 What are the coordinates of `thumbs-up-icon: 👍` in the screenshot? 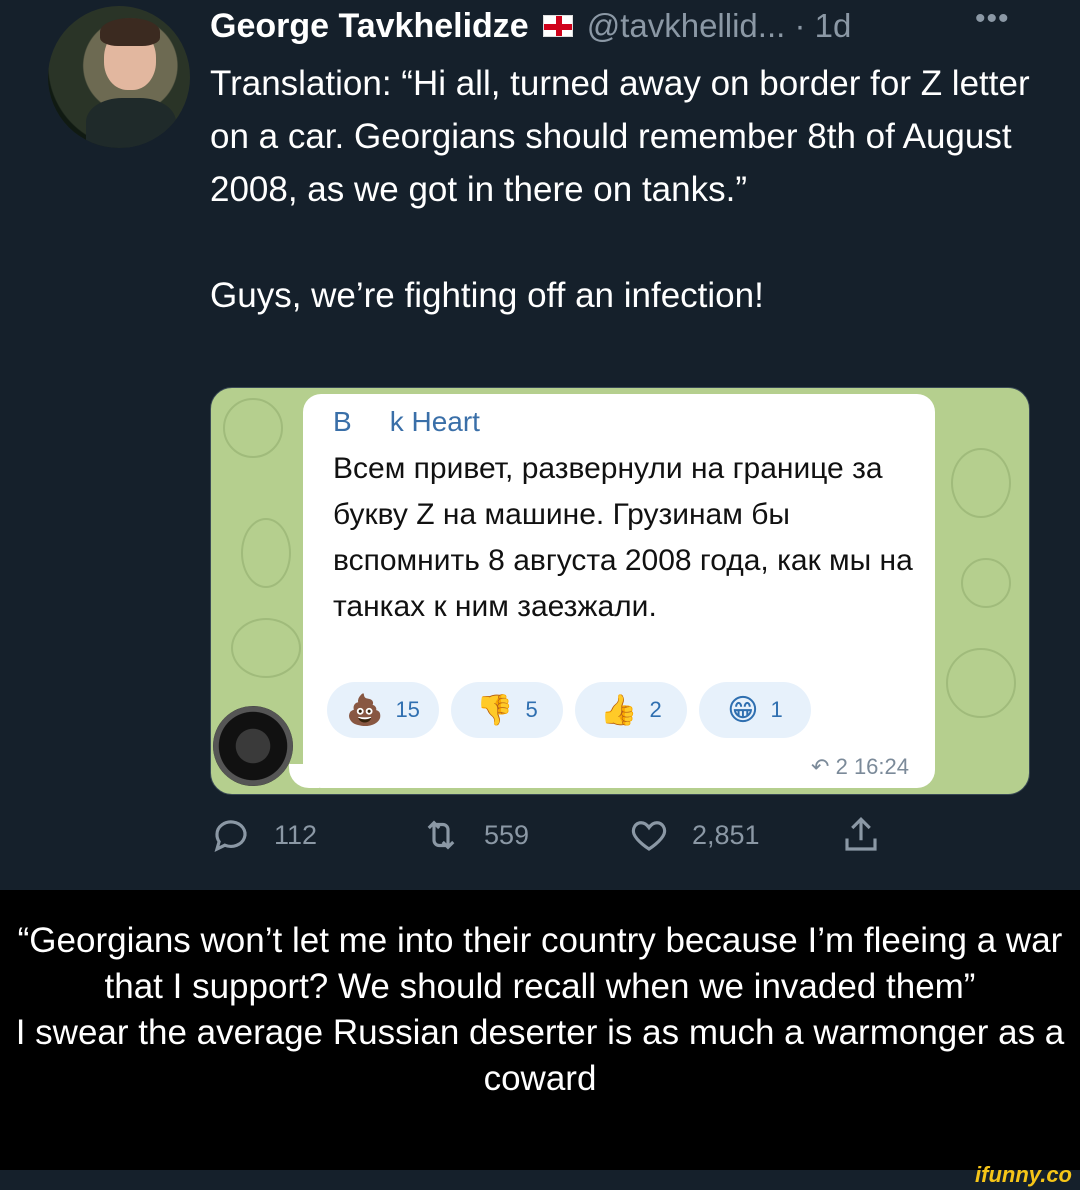 It's located at (619, 710).